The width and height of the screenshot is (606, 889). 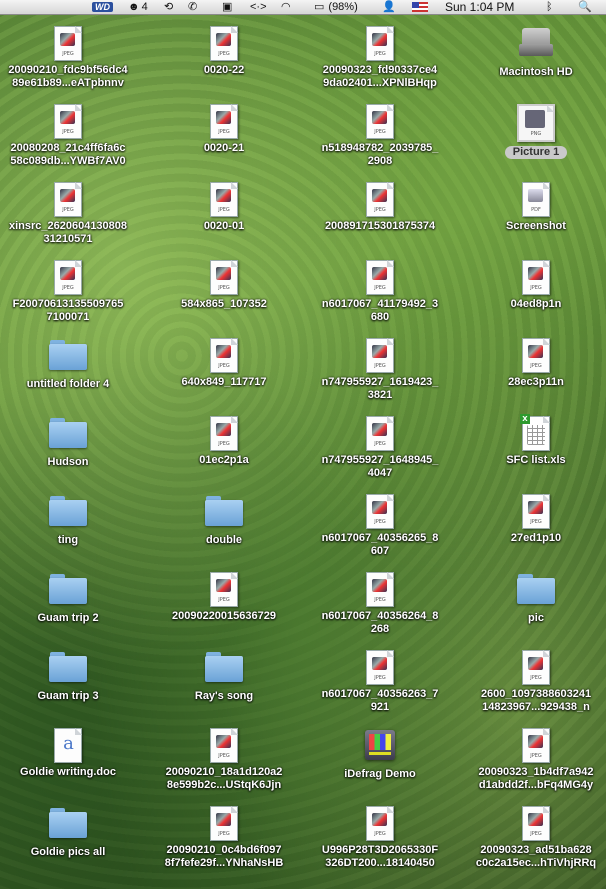 What do you see at coordinates (380, 754) in the screenshot?
I see `desktop-item: iDefrag Demo` at bounding box center [380, 754].